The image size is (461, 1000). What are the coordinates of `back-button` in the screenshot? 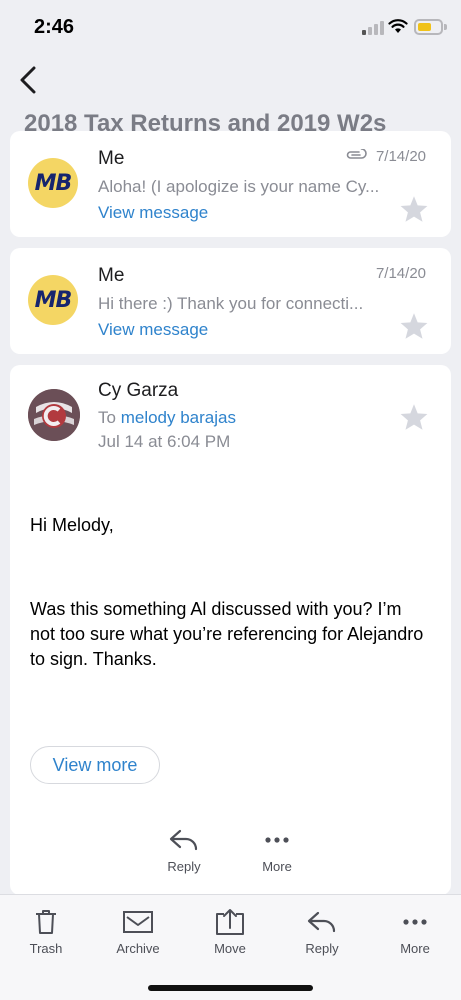 It's located at (28, 80).